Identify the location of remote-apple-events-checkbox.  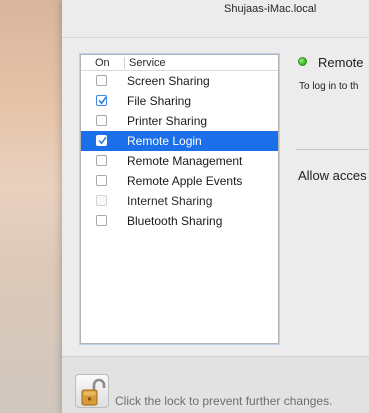
(101, 180).